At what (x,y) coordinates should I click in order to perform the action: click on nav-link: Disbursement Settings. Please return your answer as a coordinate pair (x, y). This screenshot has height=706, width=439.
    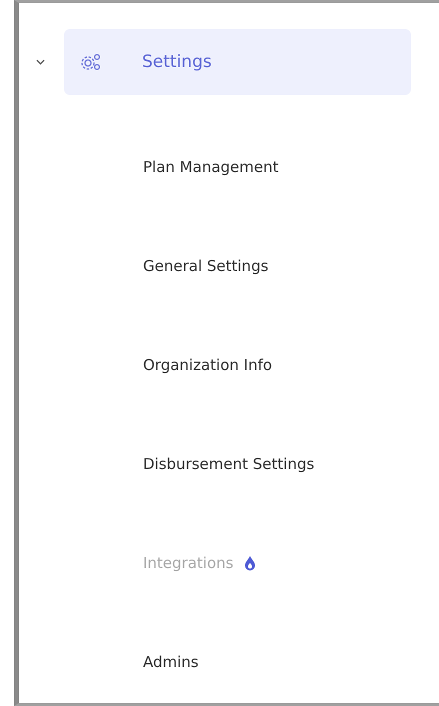
    Looking at the image, I should click on (228, 463).